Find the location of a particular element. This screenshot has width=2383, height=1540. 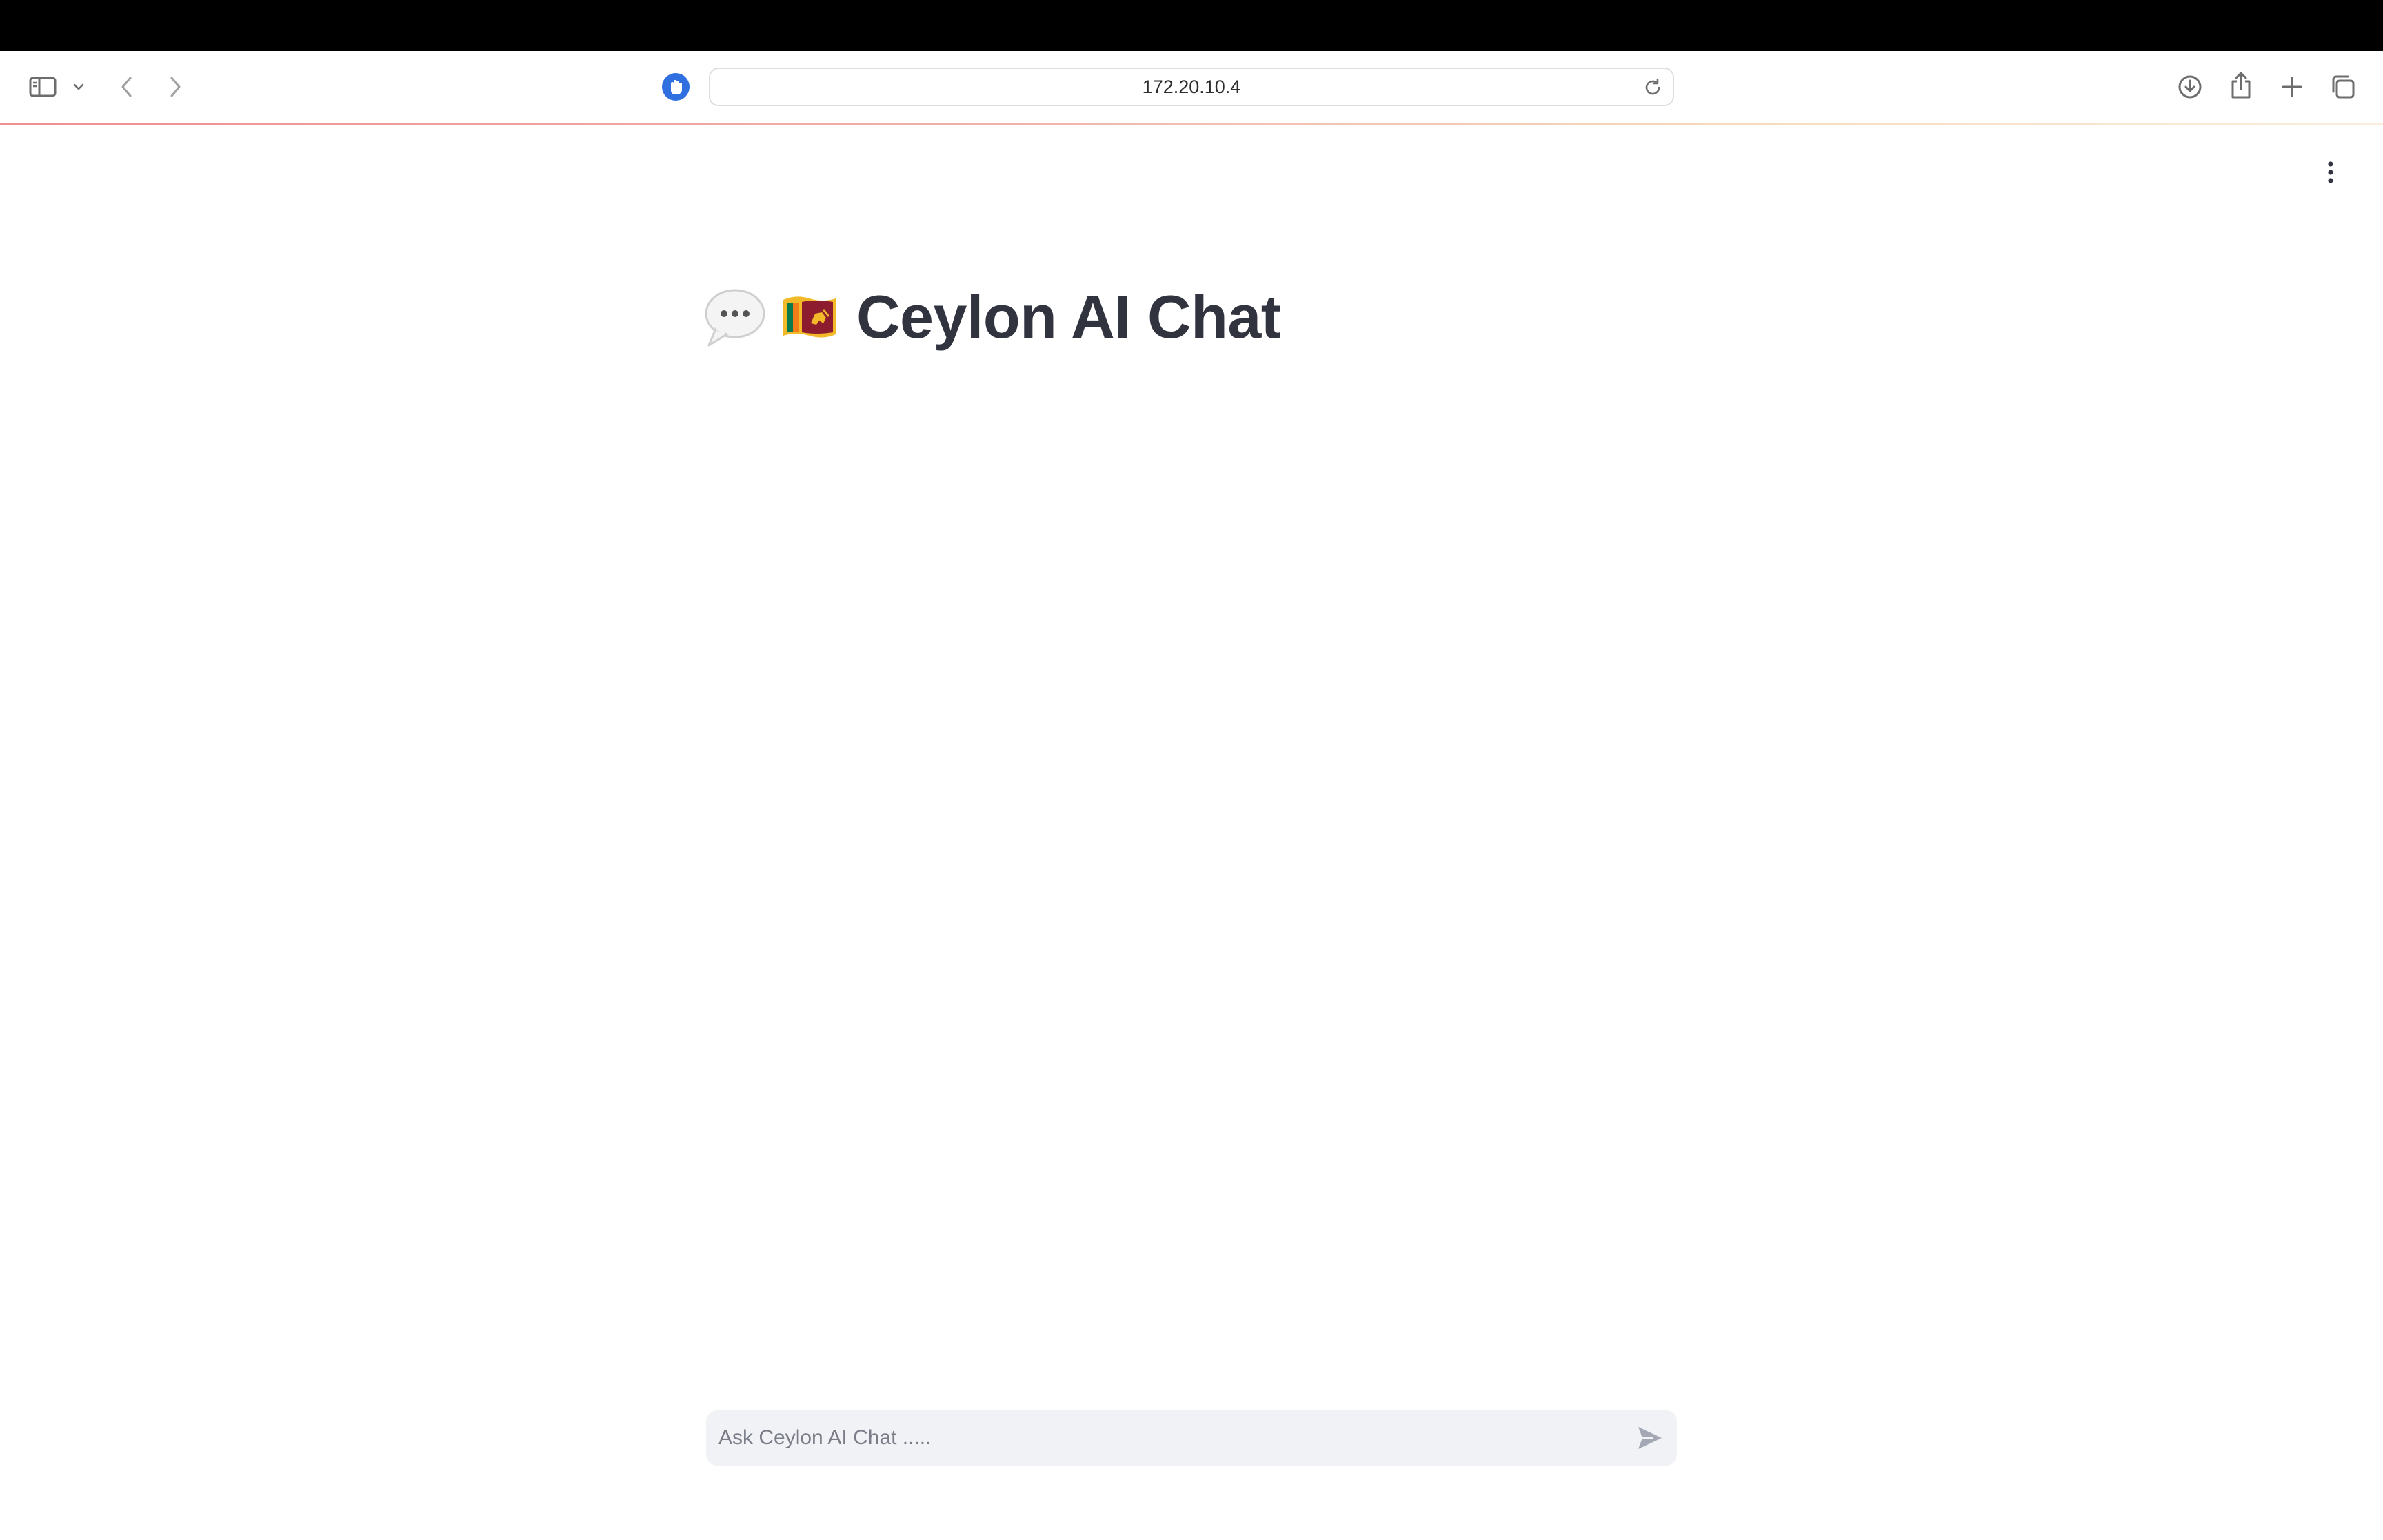

sidebar-toggle-icon is located at coordinates (42, 87).